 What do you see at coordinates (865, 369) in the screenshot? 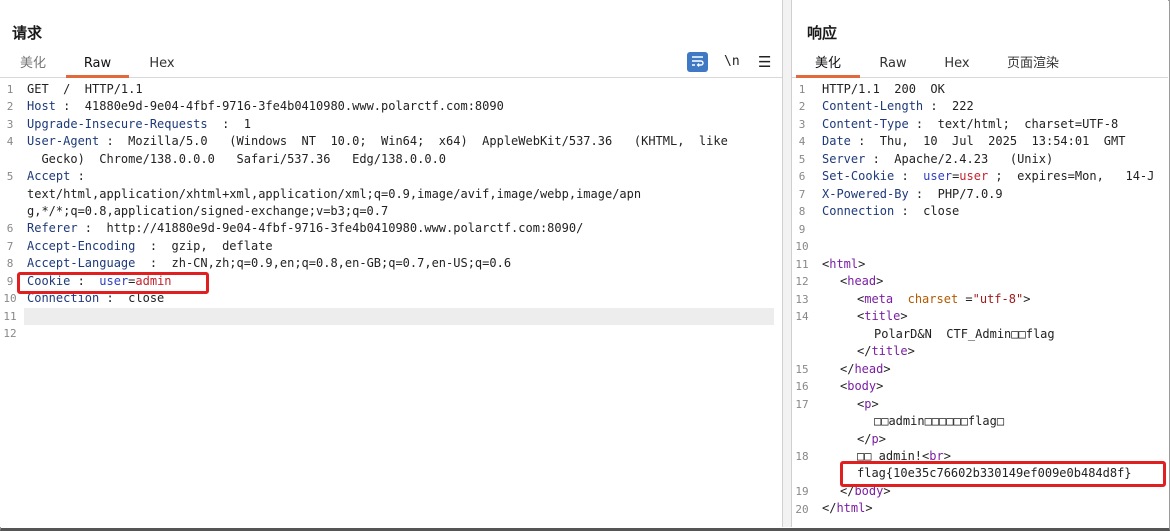
I see `response-line-15: </head>` at bounding box center [865, 369].